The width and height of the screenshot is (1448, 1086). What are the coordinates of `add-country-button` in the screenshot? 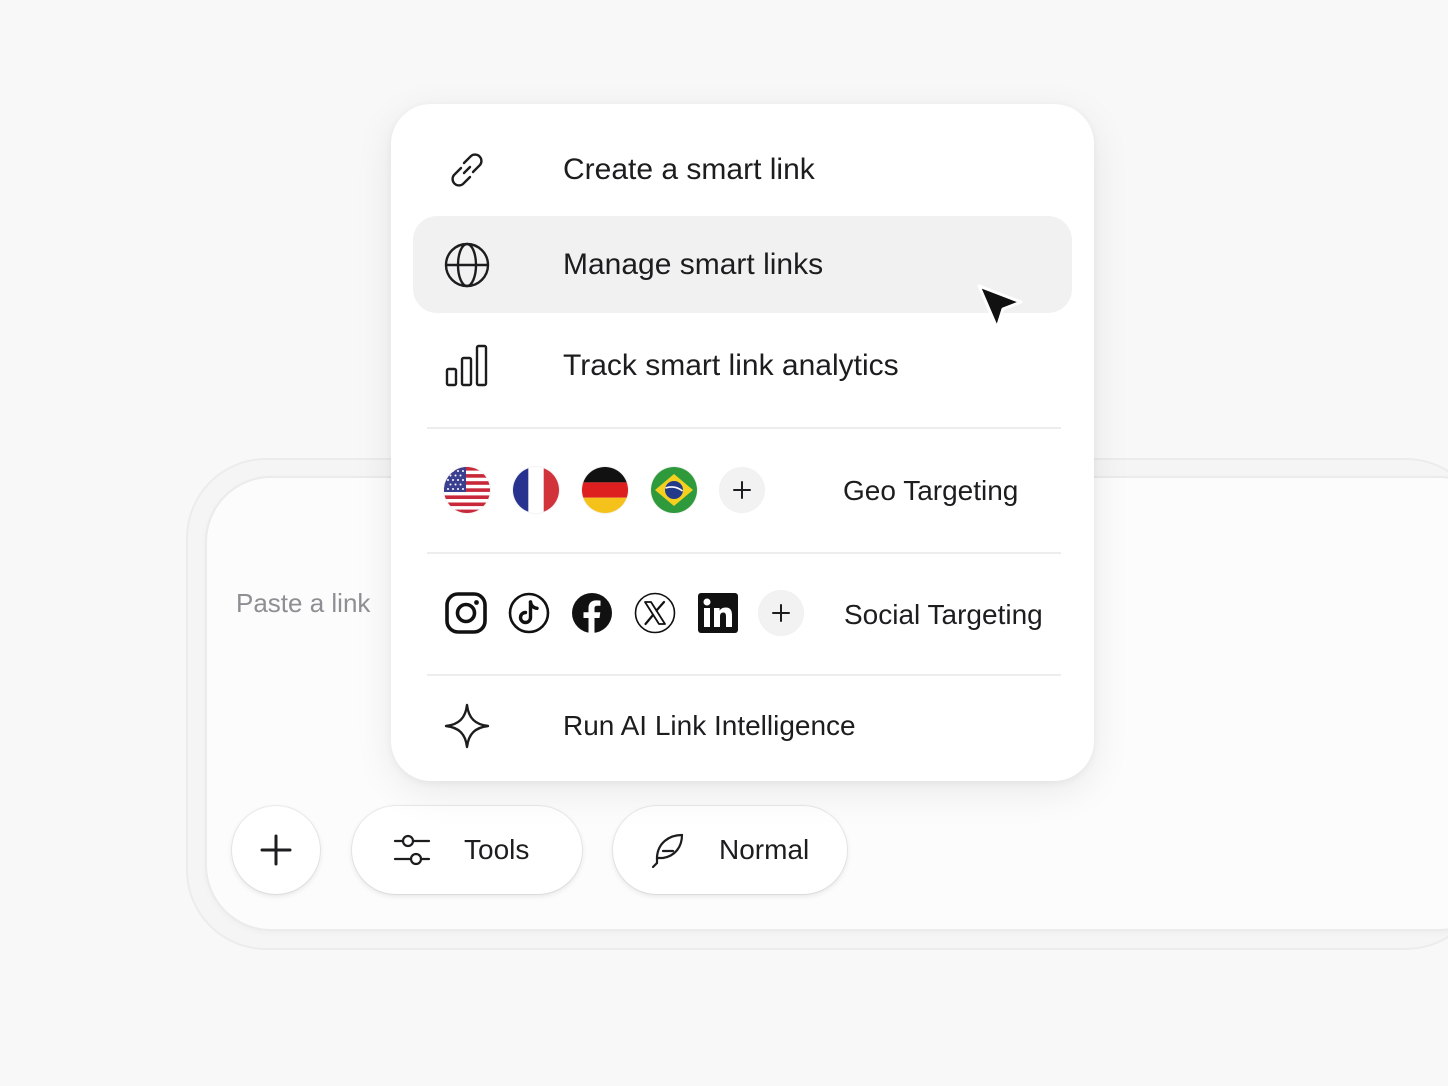 It's located at (742, 490).